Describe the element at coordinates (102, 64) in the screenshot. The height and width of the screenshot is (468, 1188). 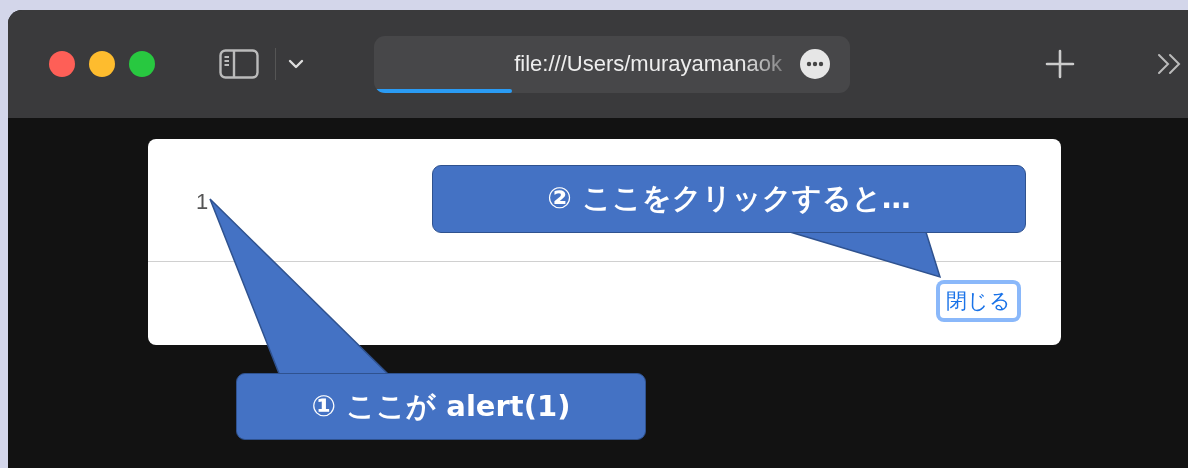
I see `minimize-button` at that location.